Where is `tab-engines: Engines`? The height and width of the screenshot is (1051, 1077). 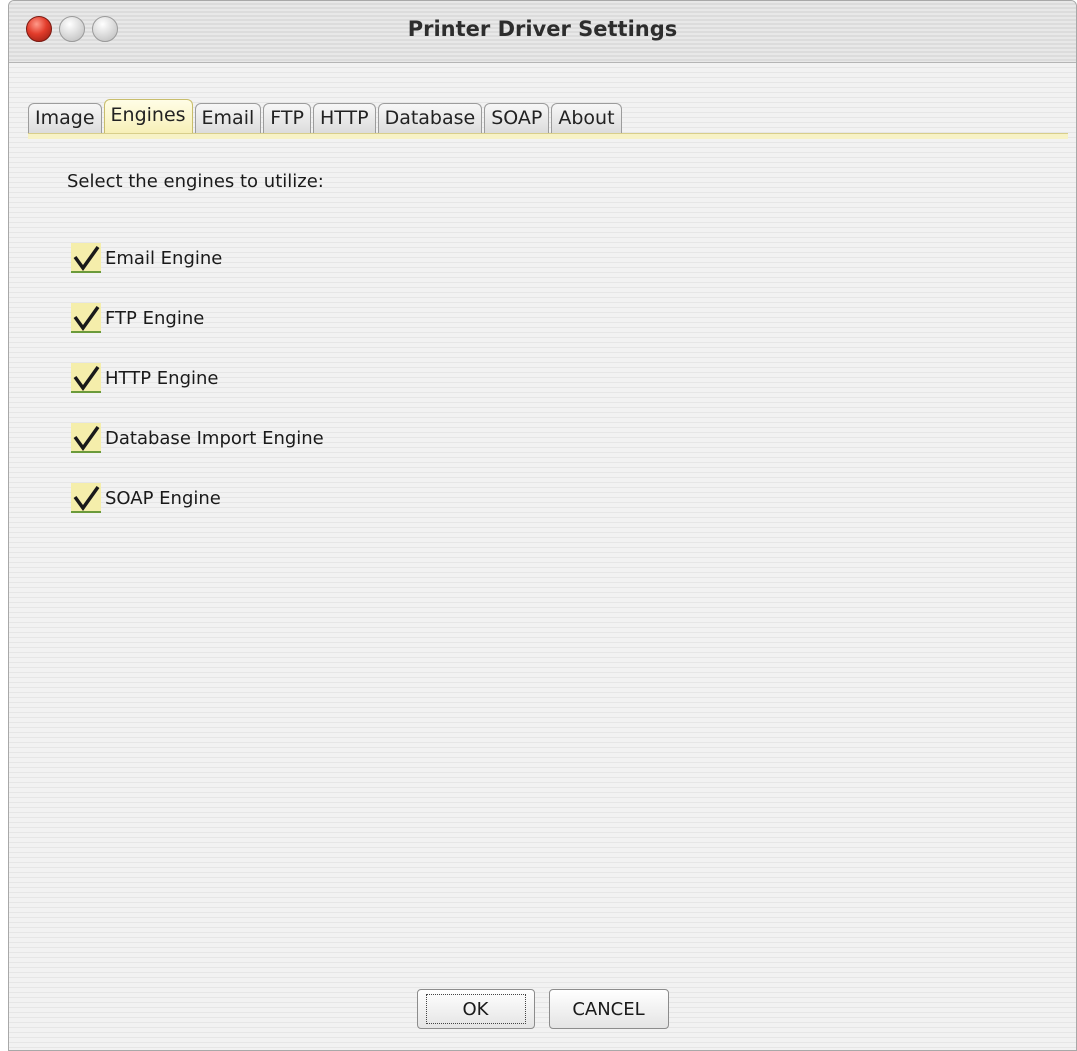
tab-engines: Engines is located at coordinates (148, 116).